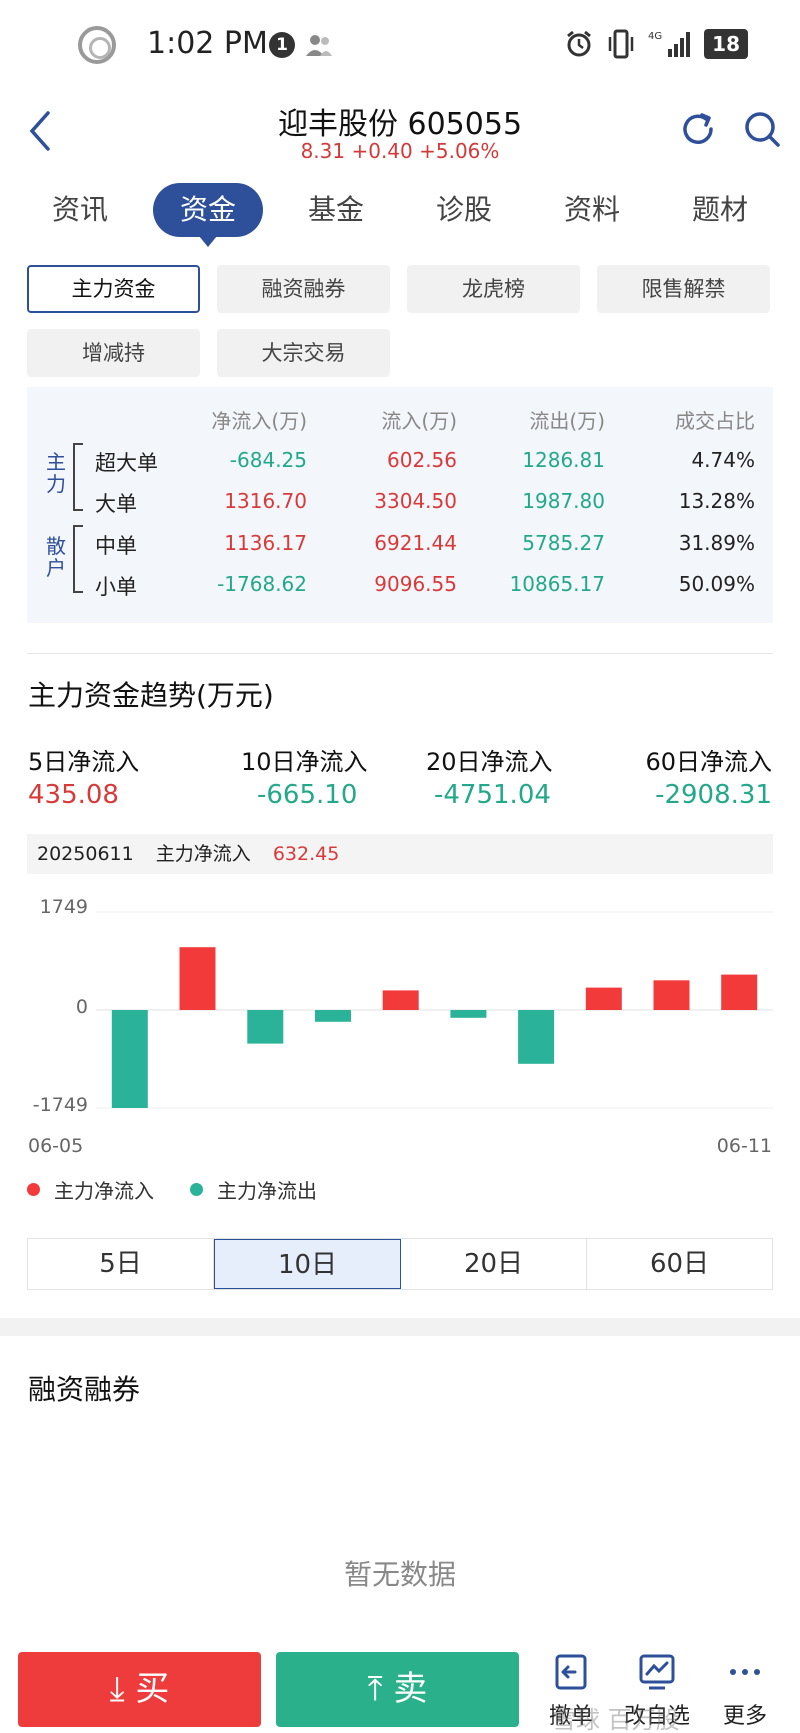 This screenshot has height=1733, width=800. I want to click on buy-button: ⤓ 买, so click(139, 1689).